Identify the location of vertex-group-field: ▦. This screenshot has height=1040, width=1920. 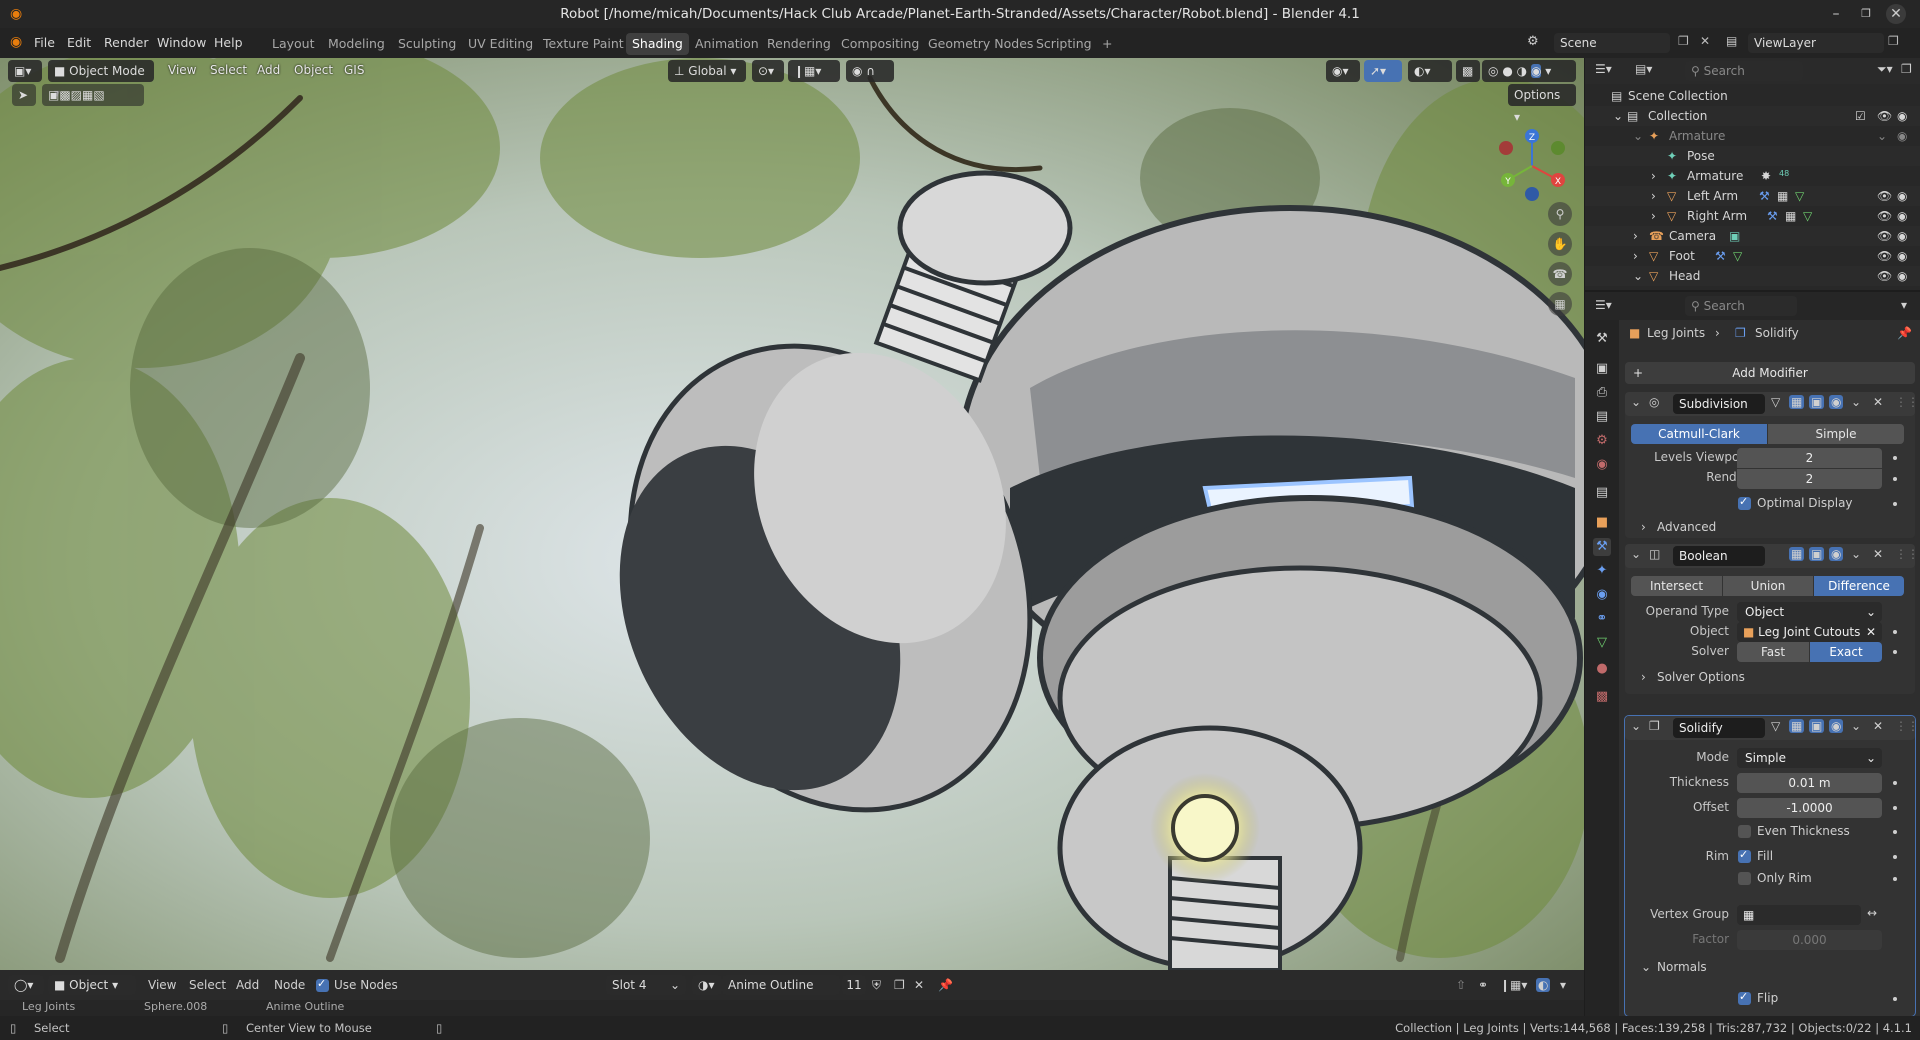
(1799, 915).